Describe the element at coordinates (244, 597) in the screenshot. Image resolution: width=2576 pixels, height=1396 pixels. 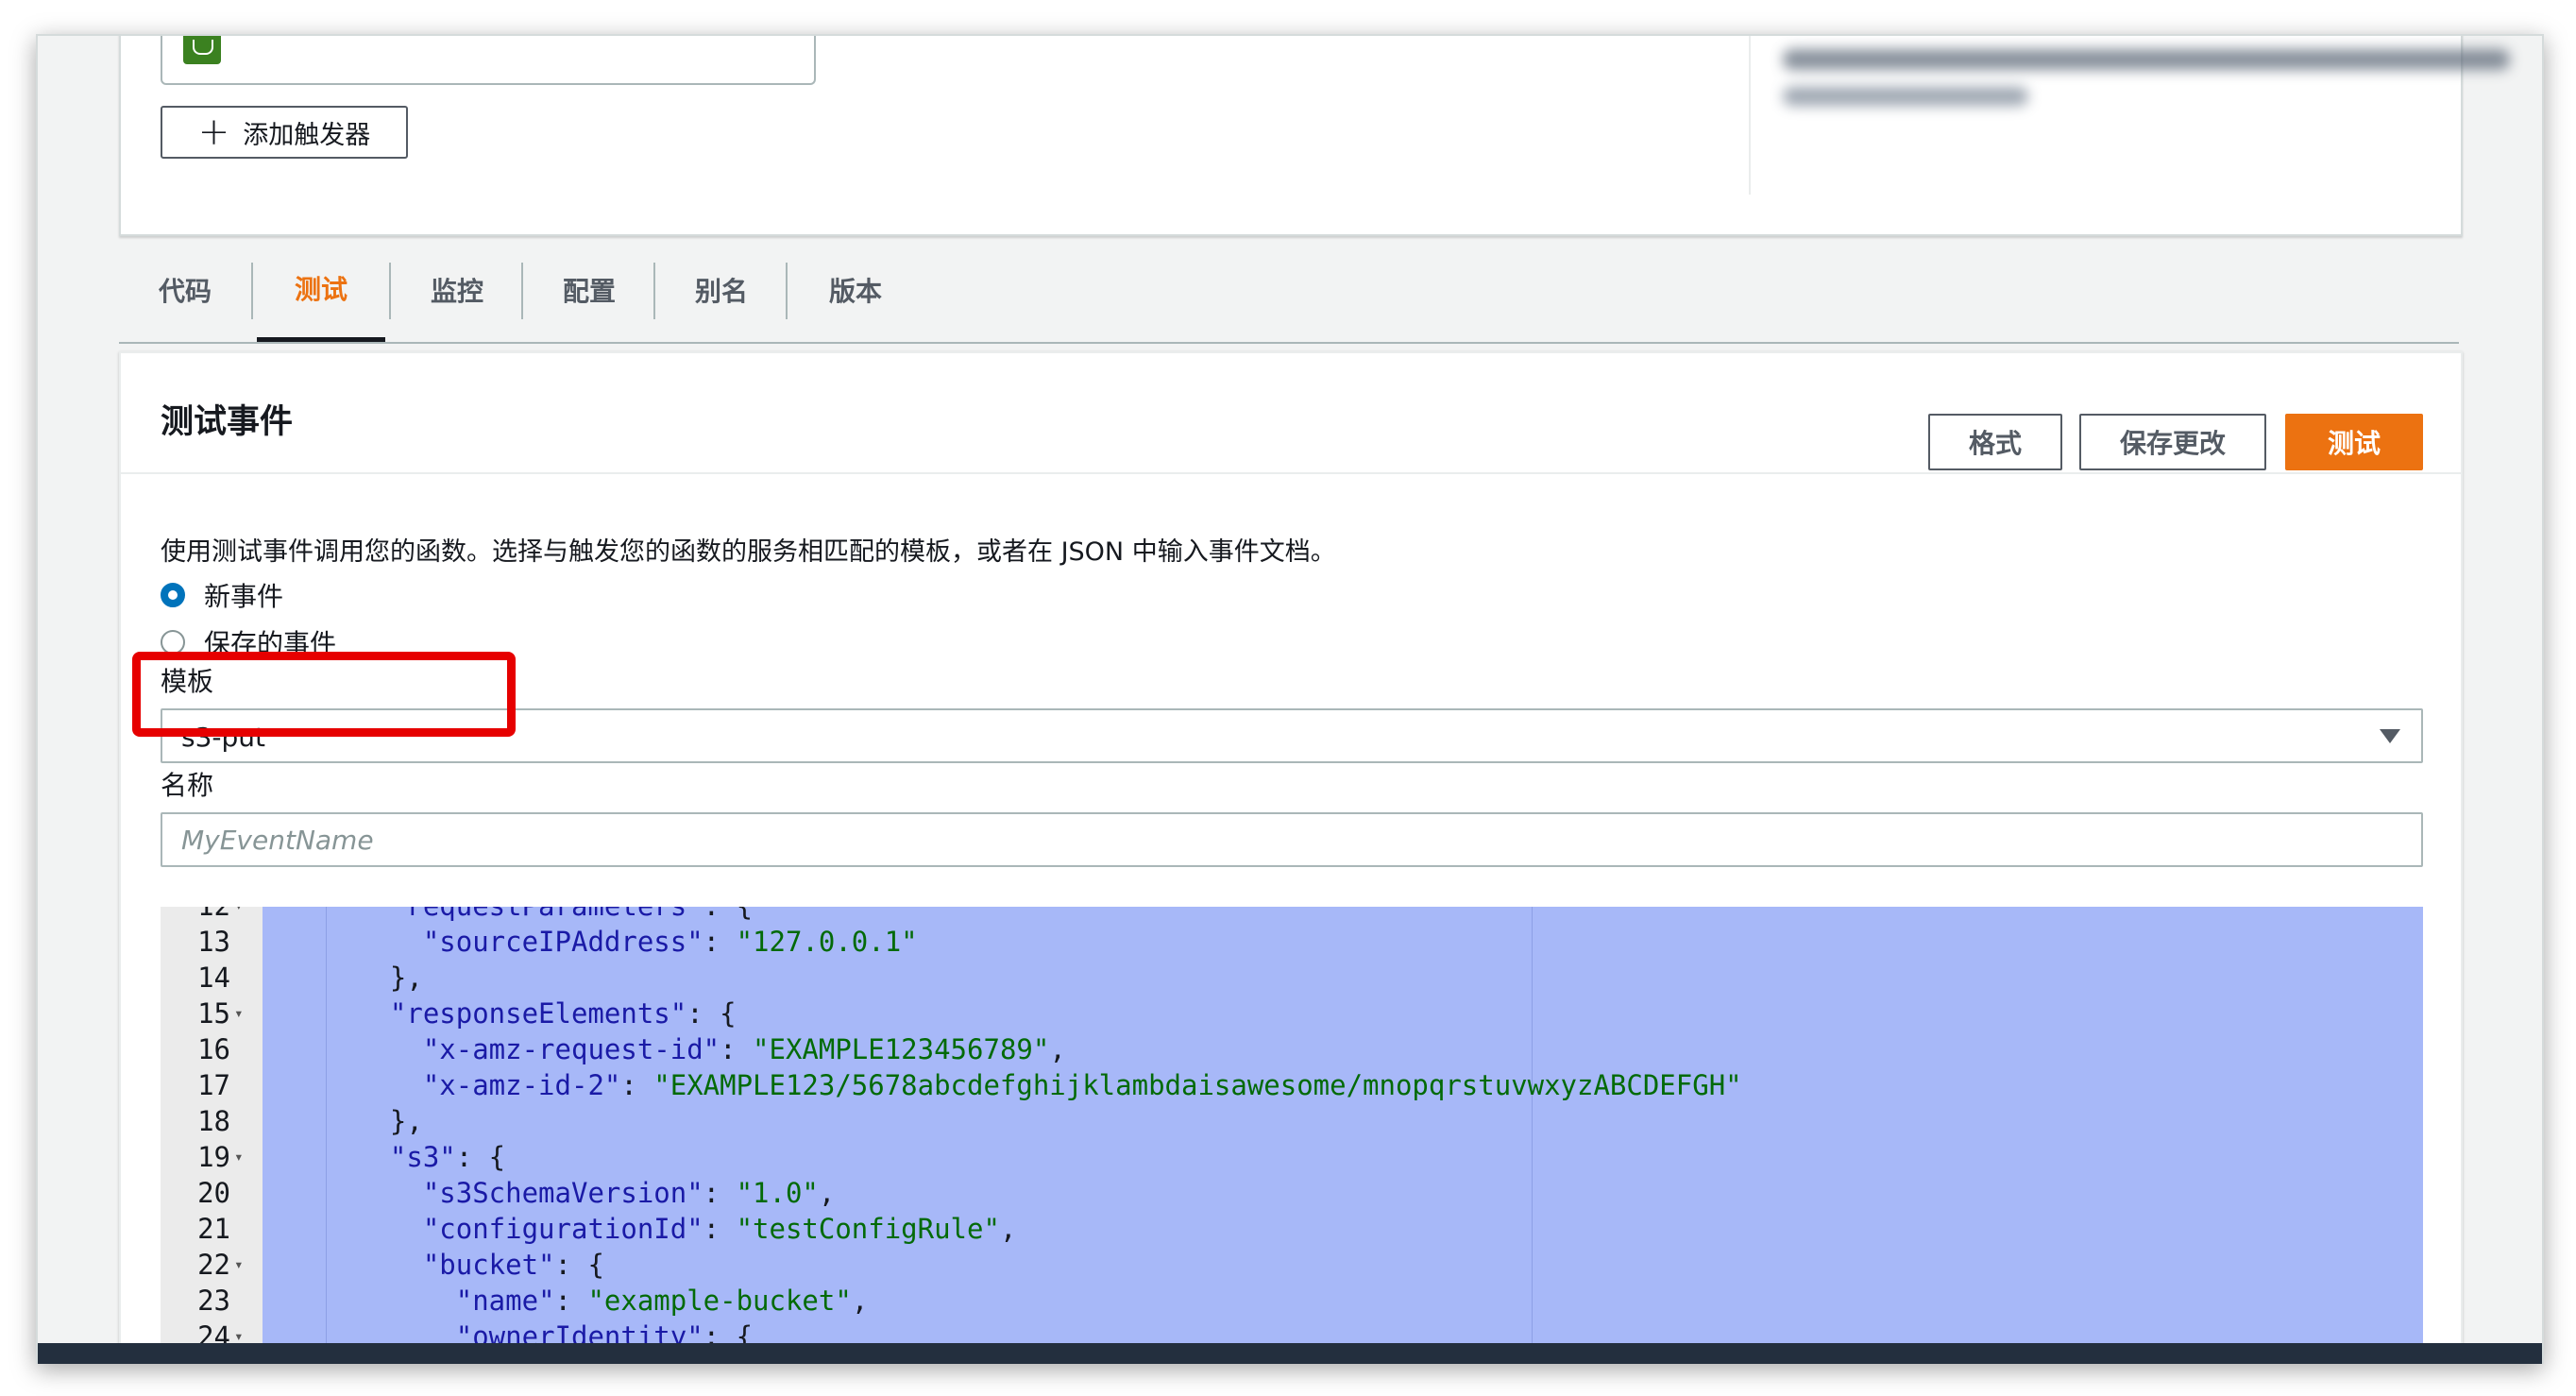
I see `radio-new-event-label: 新事件` at that location.